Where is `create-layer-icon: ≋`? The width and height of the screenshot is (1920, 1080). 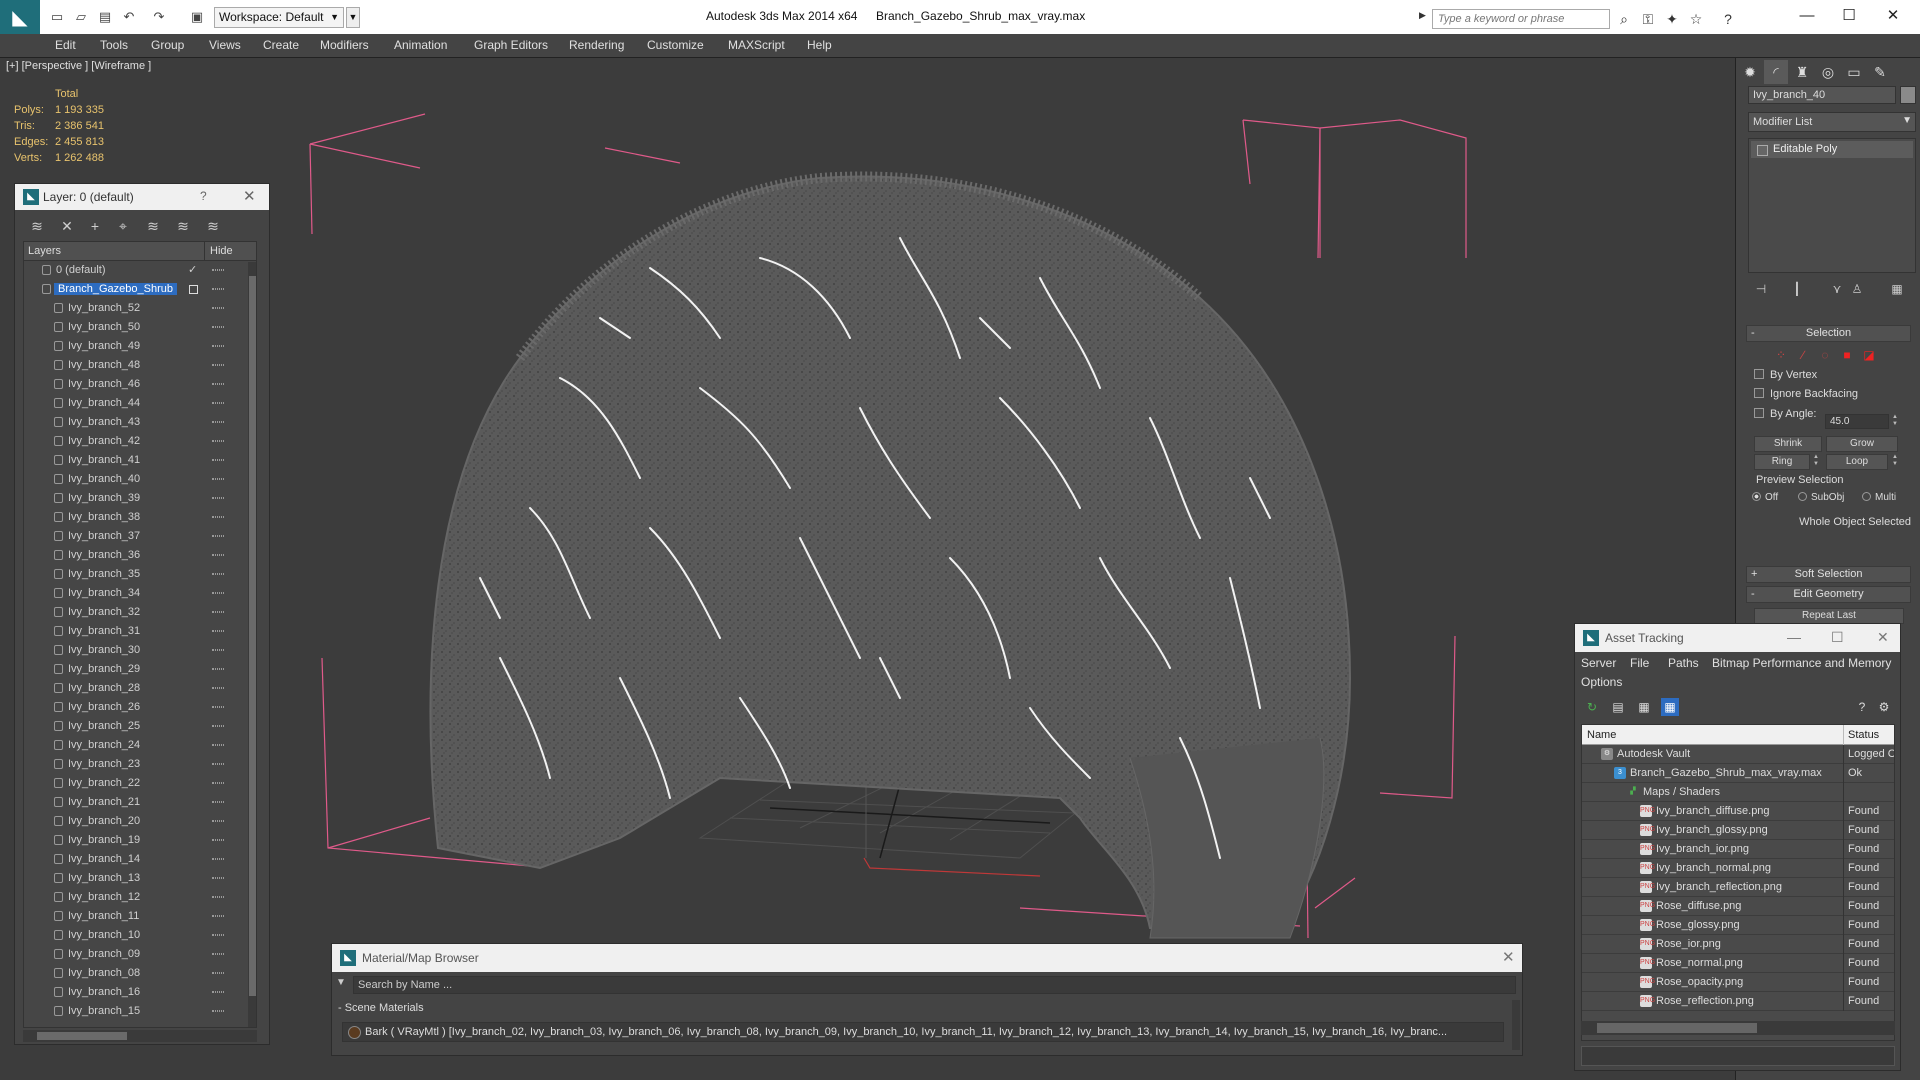
create-layer-icon: ≋ is located at coordinates (37, 226).